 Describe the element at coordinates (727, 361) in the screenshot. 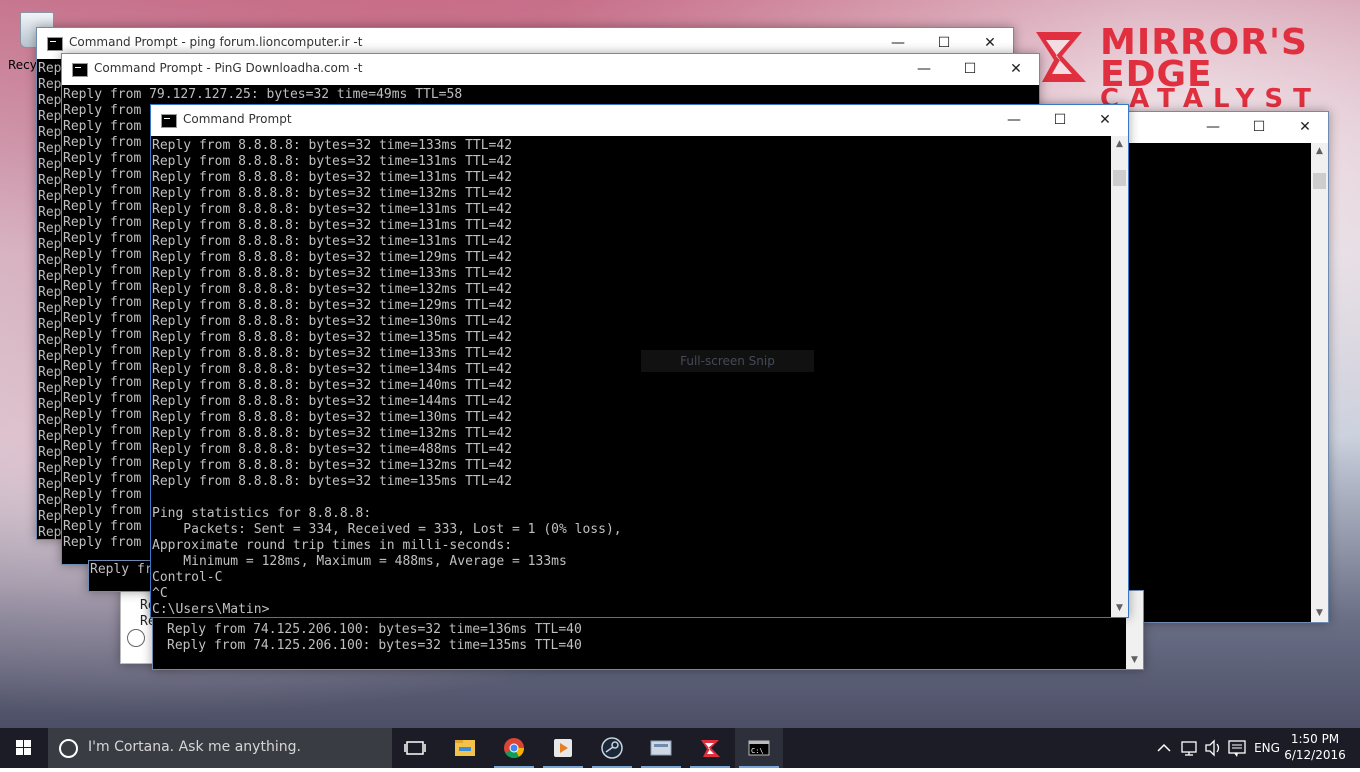

I see `snip-tooltip: Full-screen Snip` at that location.